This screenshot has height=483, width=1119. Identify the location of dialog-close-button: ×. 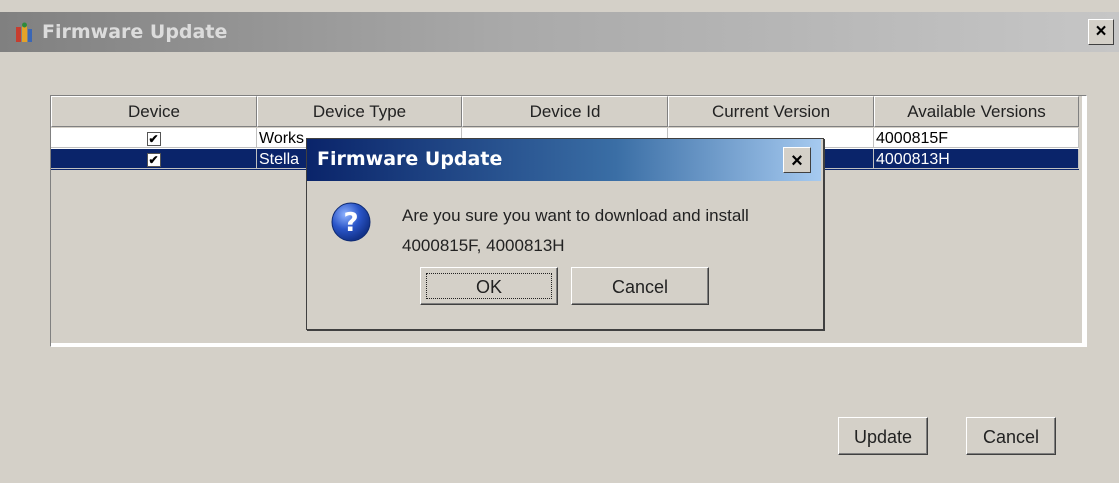
(797, 160).